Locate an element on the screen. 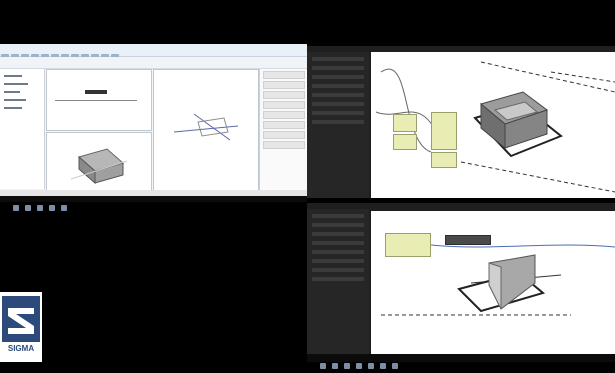 The height and width of the screenshot is (373, 615). logo-mark-icon is located at coordinates (21, 319).